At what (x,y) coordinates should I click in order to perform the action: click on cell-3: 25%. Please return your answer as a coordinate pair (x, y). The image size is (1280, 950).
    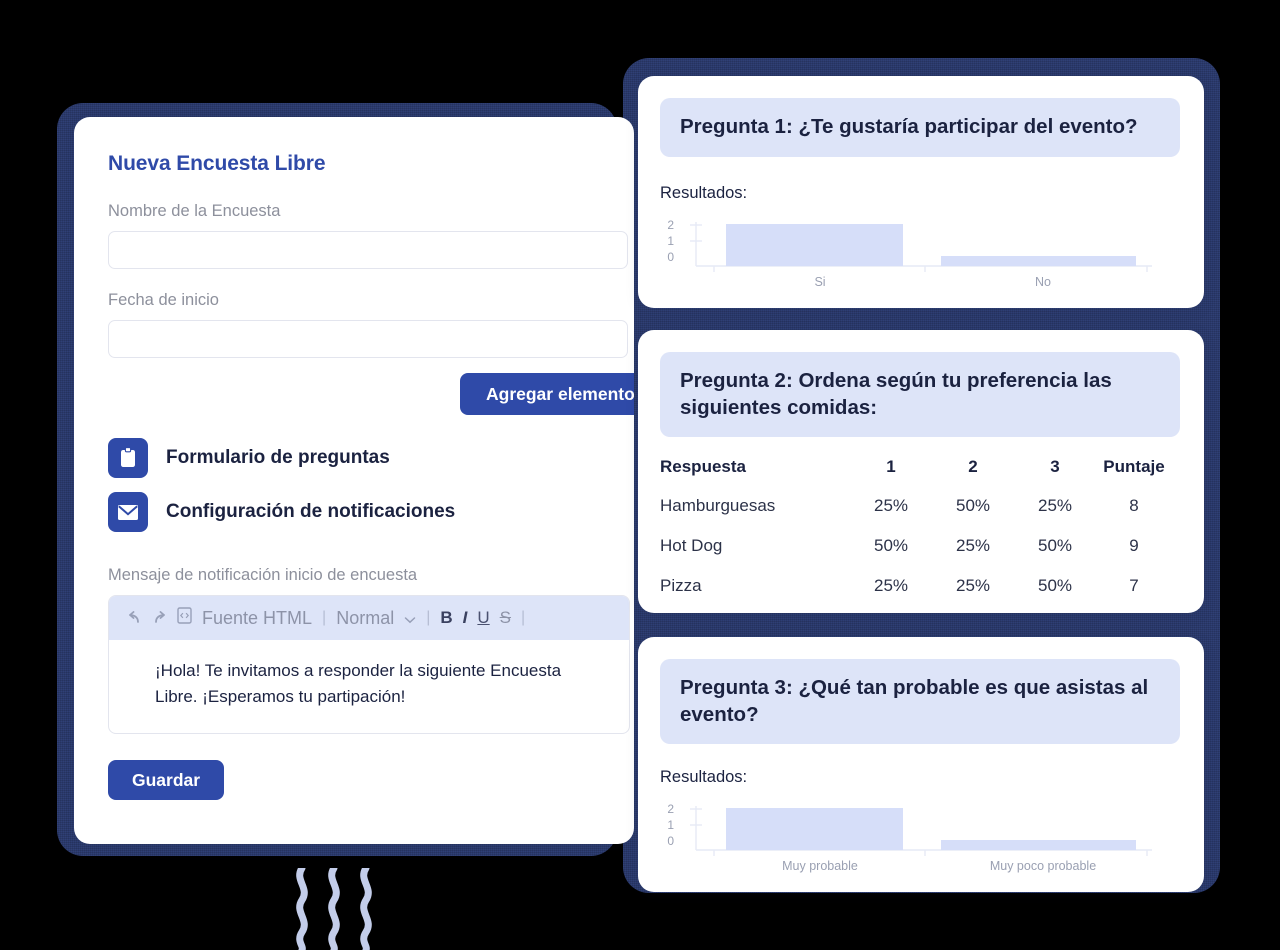
    Looking at the image, I should click on (1055, 505).